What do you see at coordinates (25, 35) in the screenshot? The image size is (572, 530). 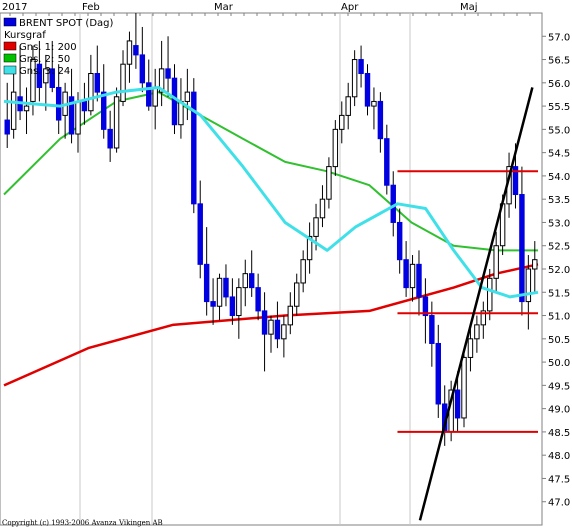 I see `legend-label: Kursgraf` at bounding box center [25, 35].